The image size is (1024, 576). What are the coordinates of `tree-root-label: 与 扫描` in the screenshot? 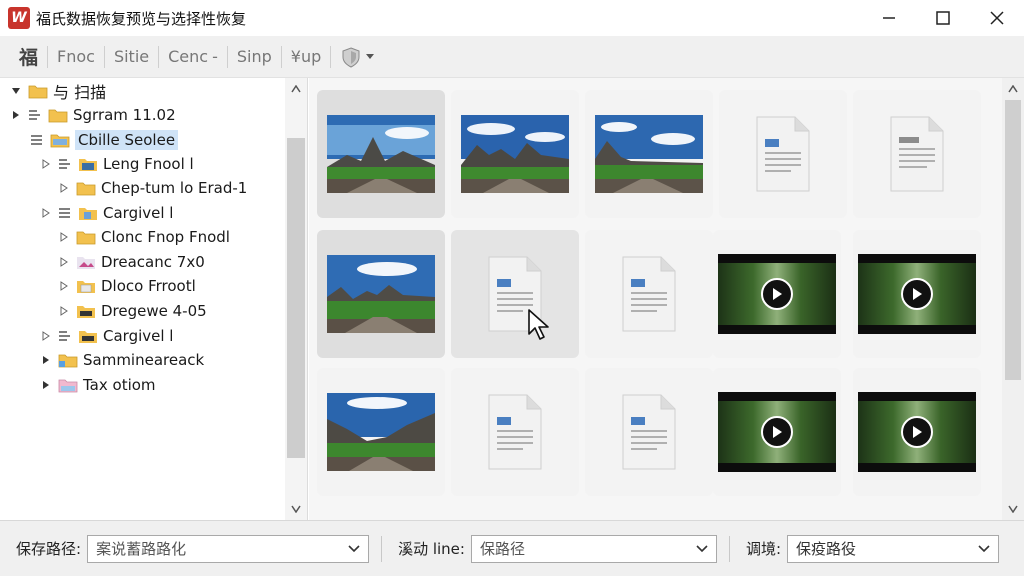 It's located at (80, 92).